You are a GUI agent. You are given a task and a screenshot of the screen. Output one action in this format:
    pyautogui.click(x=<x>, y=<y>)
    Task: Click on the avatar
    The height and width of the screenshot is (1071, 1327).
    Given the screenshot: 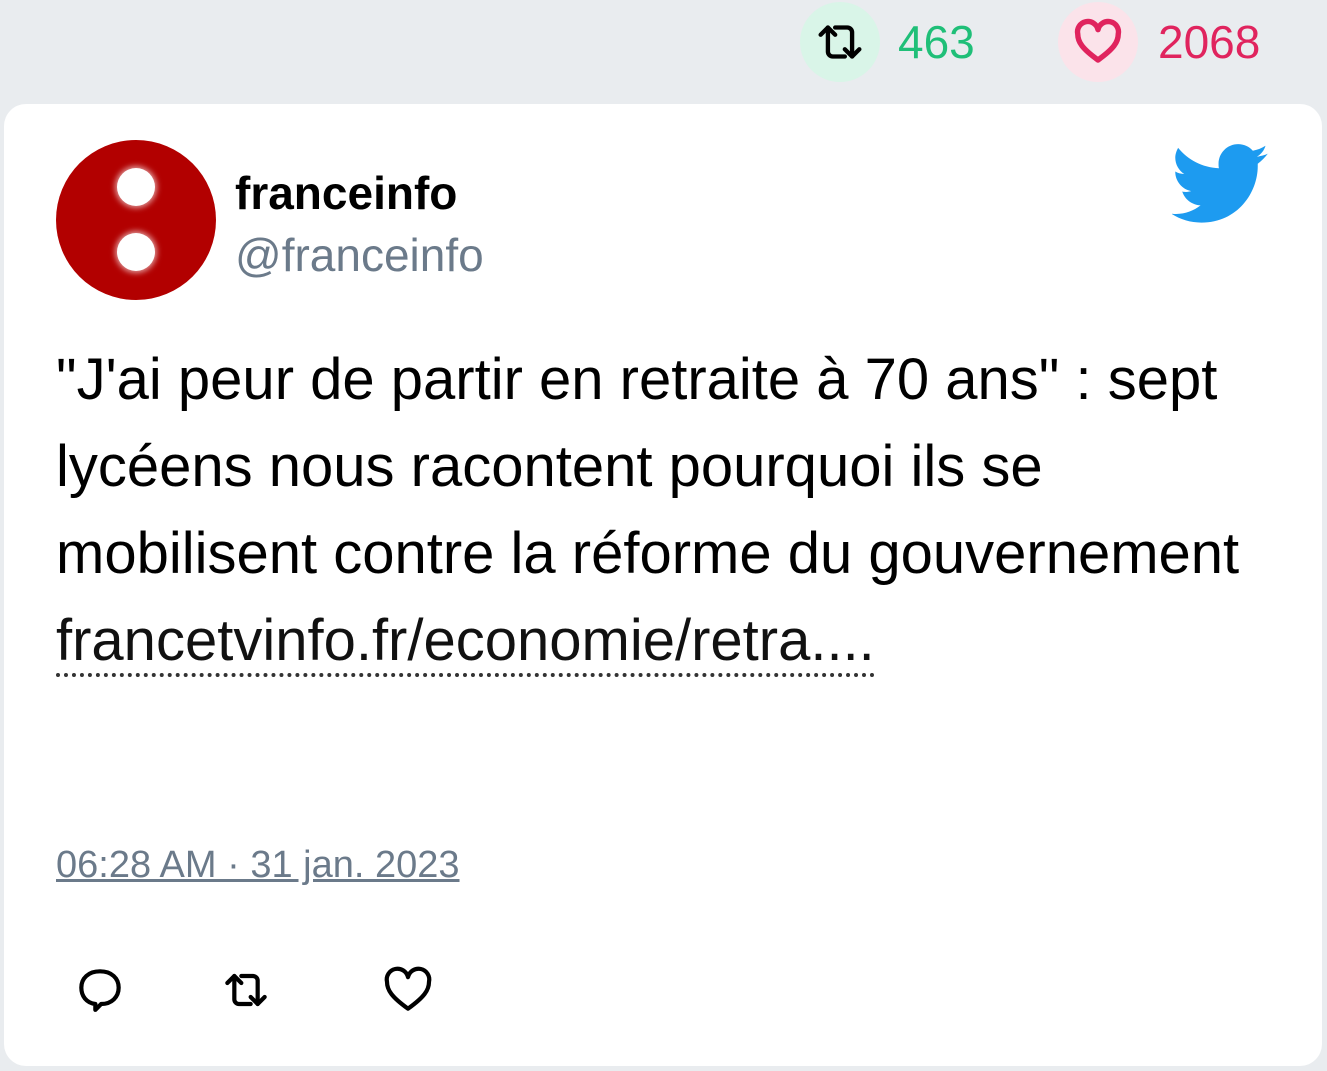 What is the action you would take?
    pyautogui.click(x=136, y=220)
    